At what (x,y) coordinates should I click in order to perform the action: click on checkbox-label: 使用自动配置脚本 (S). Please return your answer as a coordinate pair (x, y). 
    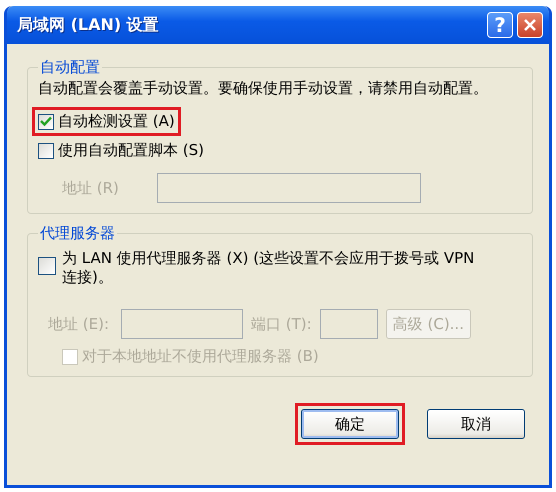
    Looking at the image, I should click on (131, 150).